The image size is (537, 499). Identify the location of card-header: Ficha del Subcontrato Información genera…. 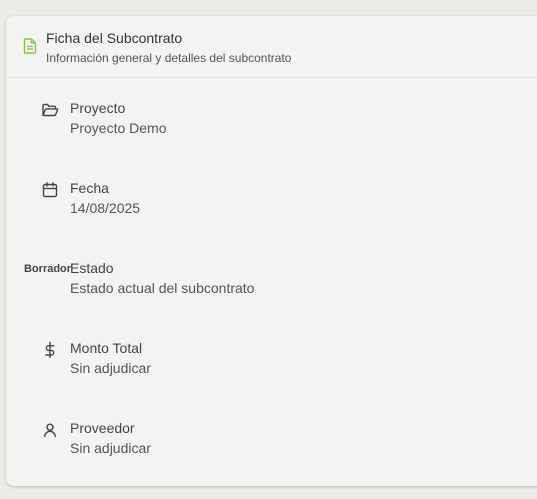
(271, 47).